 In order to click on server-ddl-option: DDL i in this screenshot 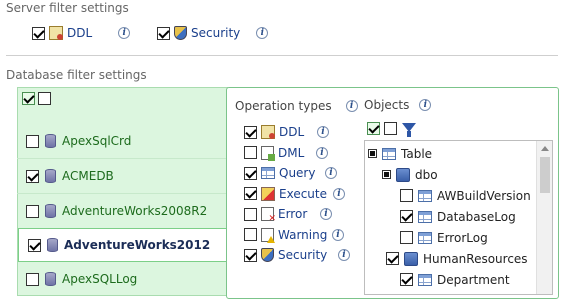, I will do `click(81, 33)`.